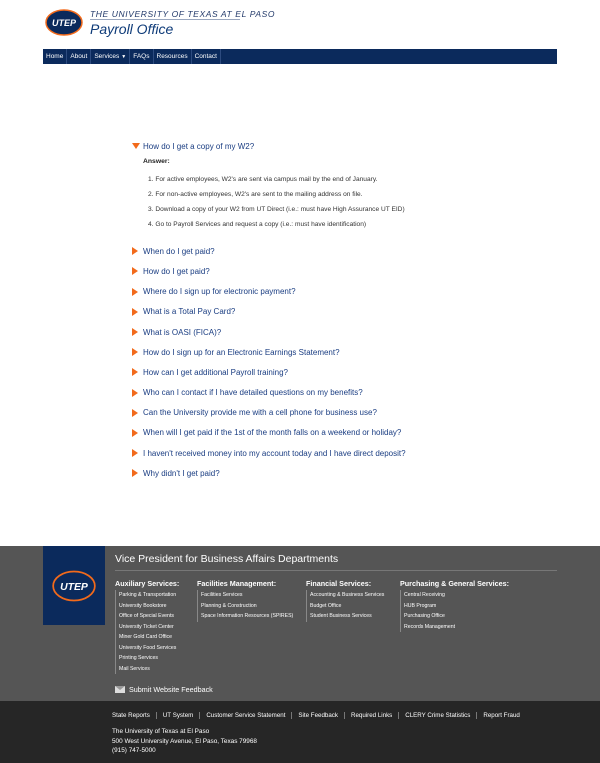 Image resolution: width=600 pixels, height=763 pixels. What do you see at coordinates (173, 56) in the screenshot?
I see `nav-resources: Resources` at bounding box center [173, 56].